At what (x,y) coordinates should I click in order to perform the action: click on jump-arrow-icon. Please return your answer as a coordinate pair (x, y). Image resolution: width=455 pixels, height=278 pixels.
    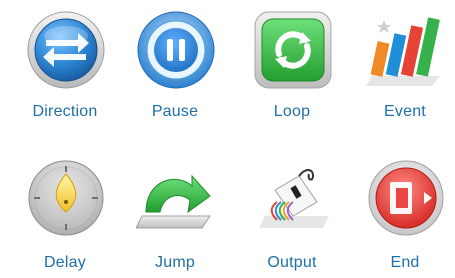
    Looking at the image, I should click on (173, 201).